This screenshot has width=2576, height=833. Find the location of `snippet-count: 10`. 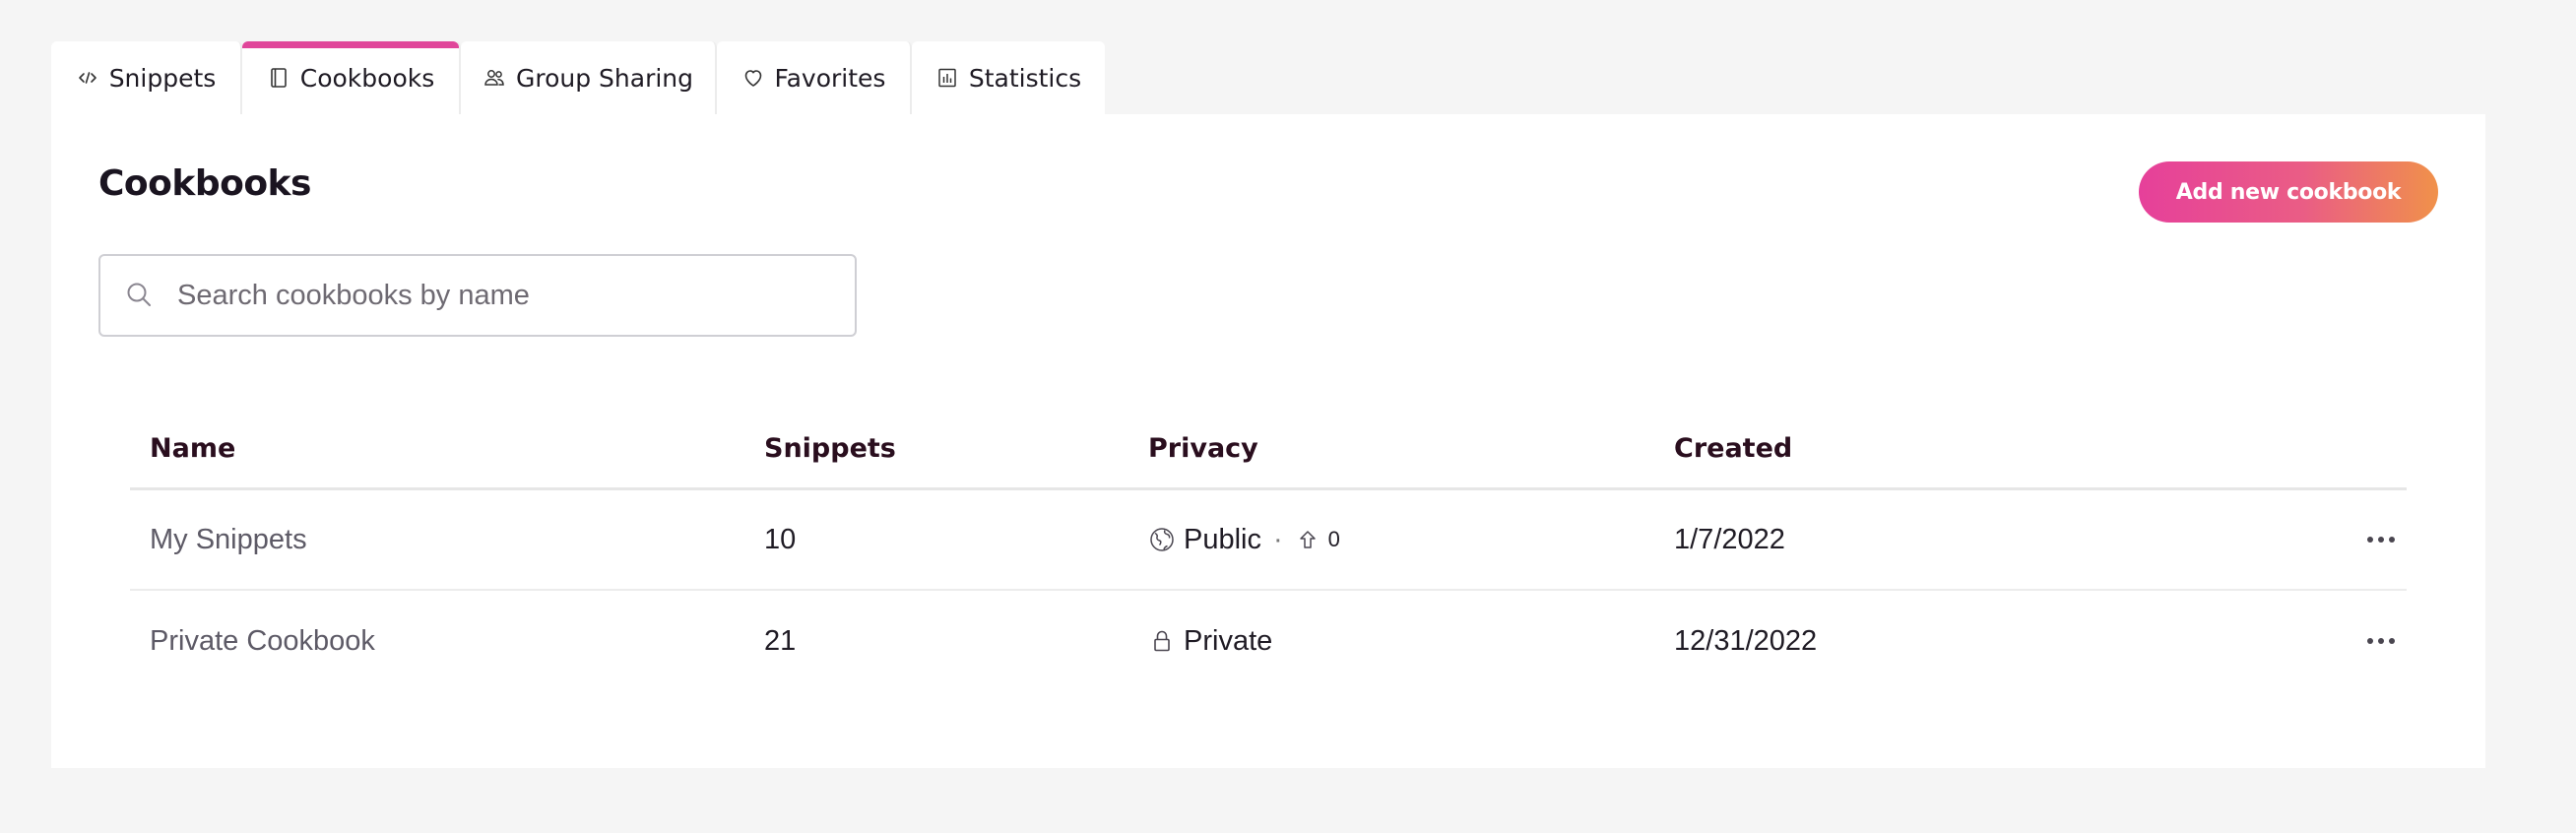

snippet-count: 10 is located at coordinates (780, 539).